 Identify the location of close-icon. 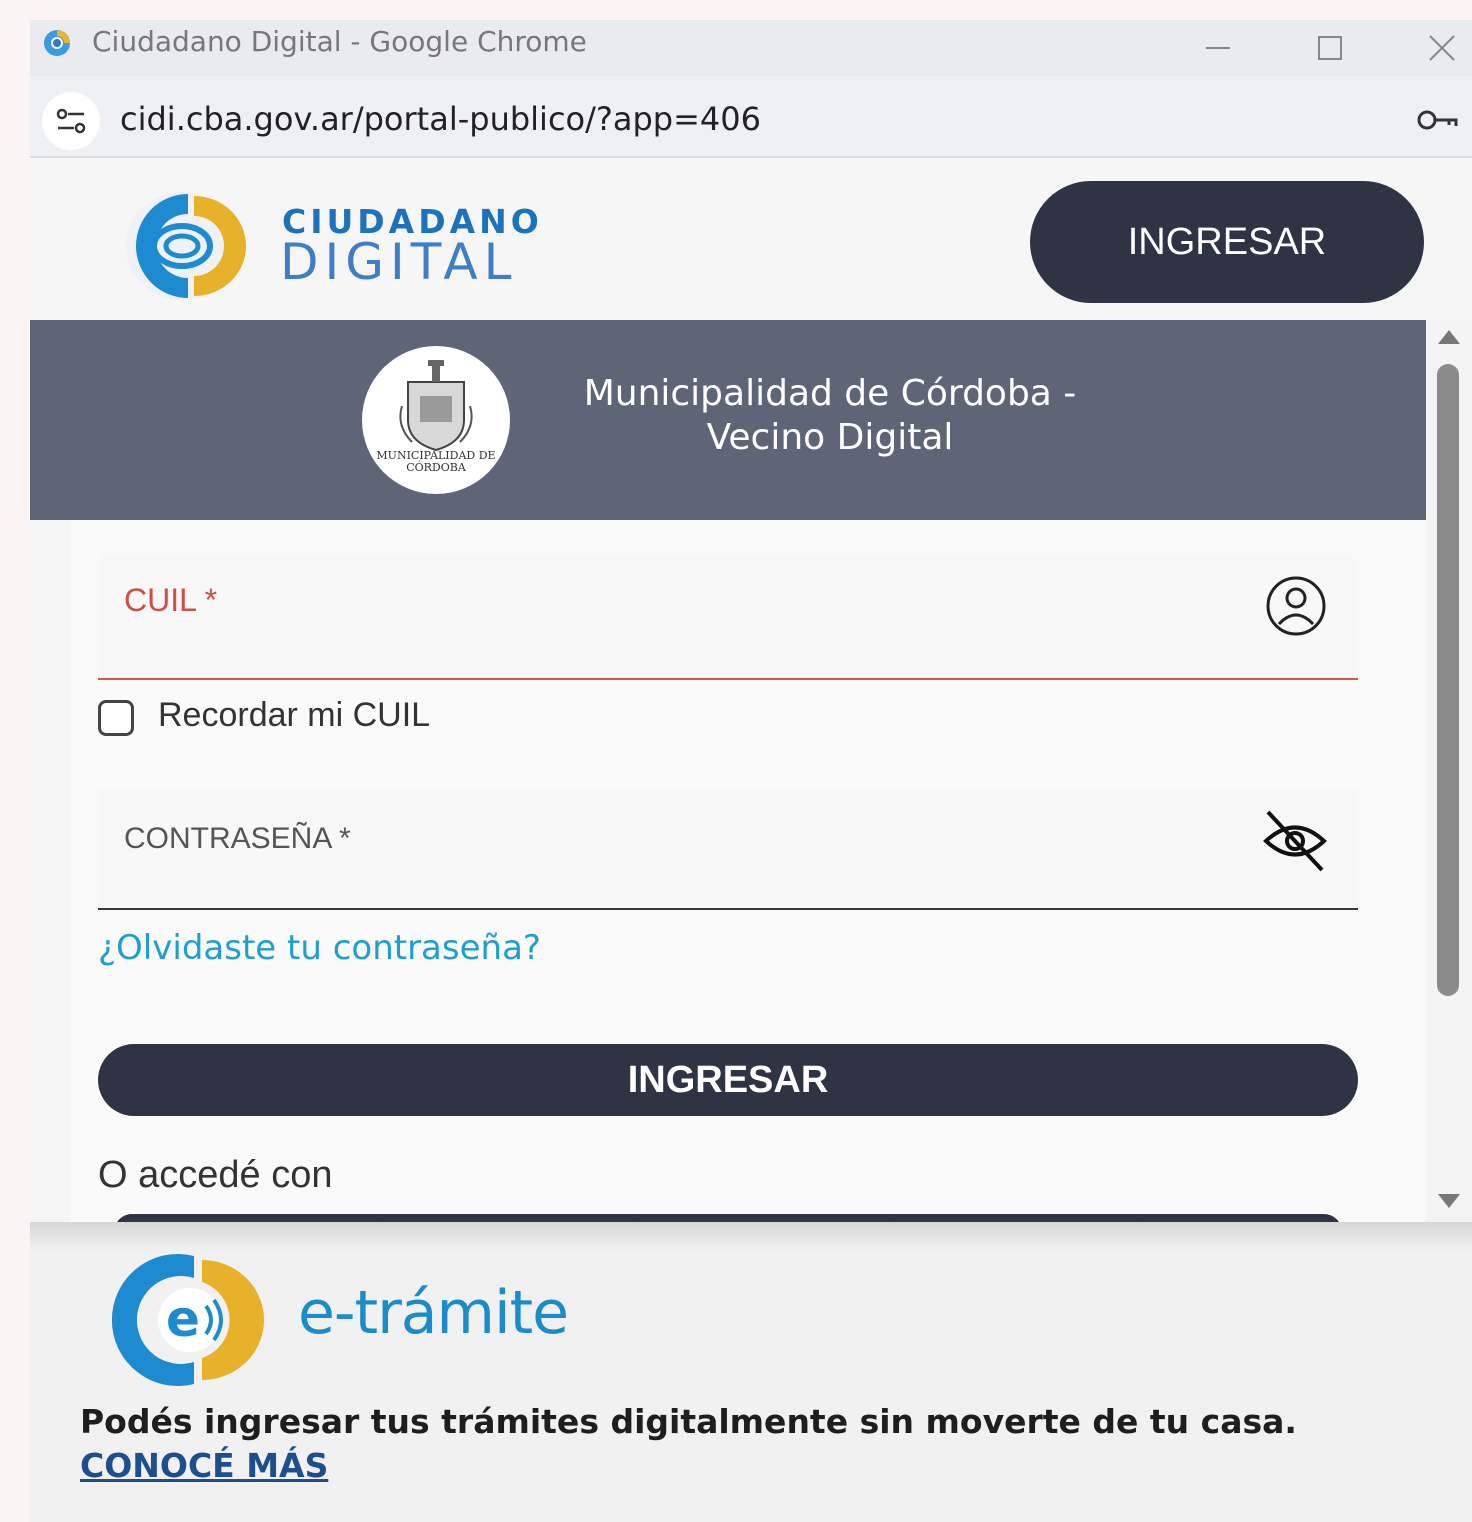
(1442, 48).